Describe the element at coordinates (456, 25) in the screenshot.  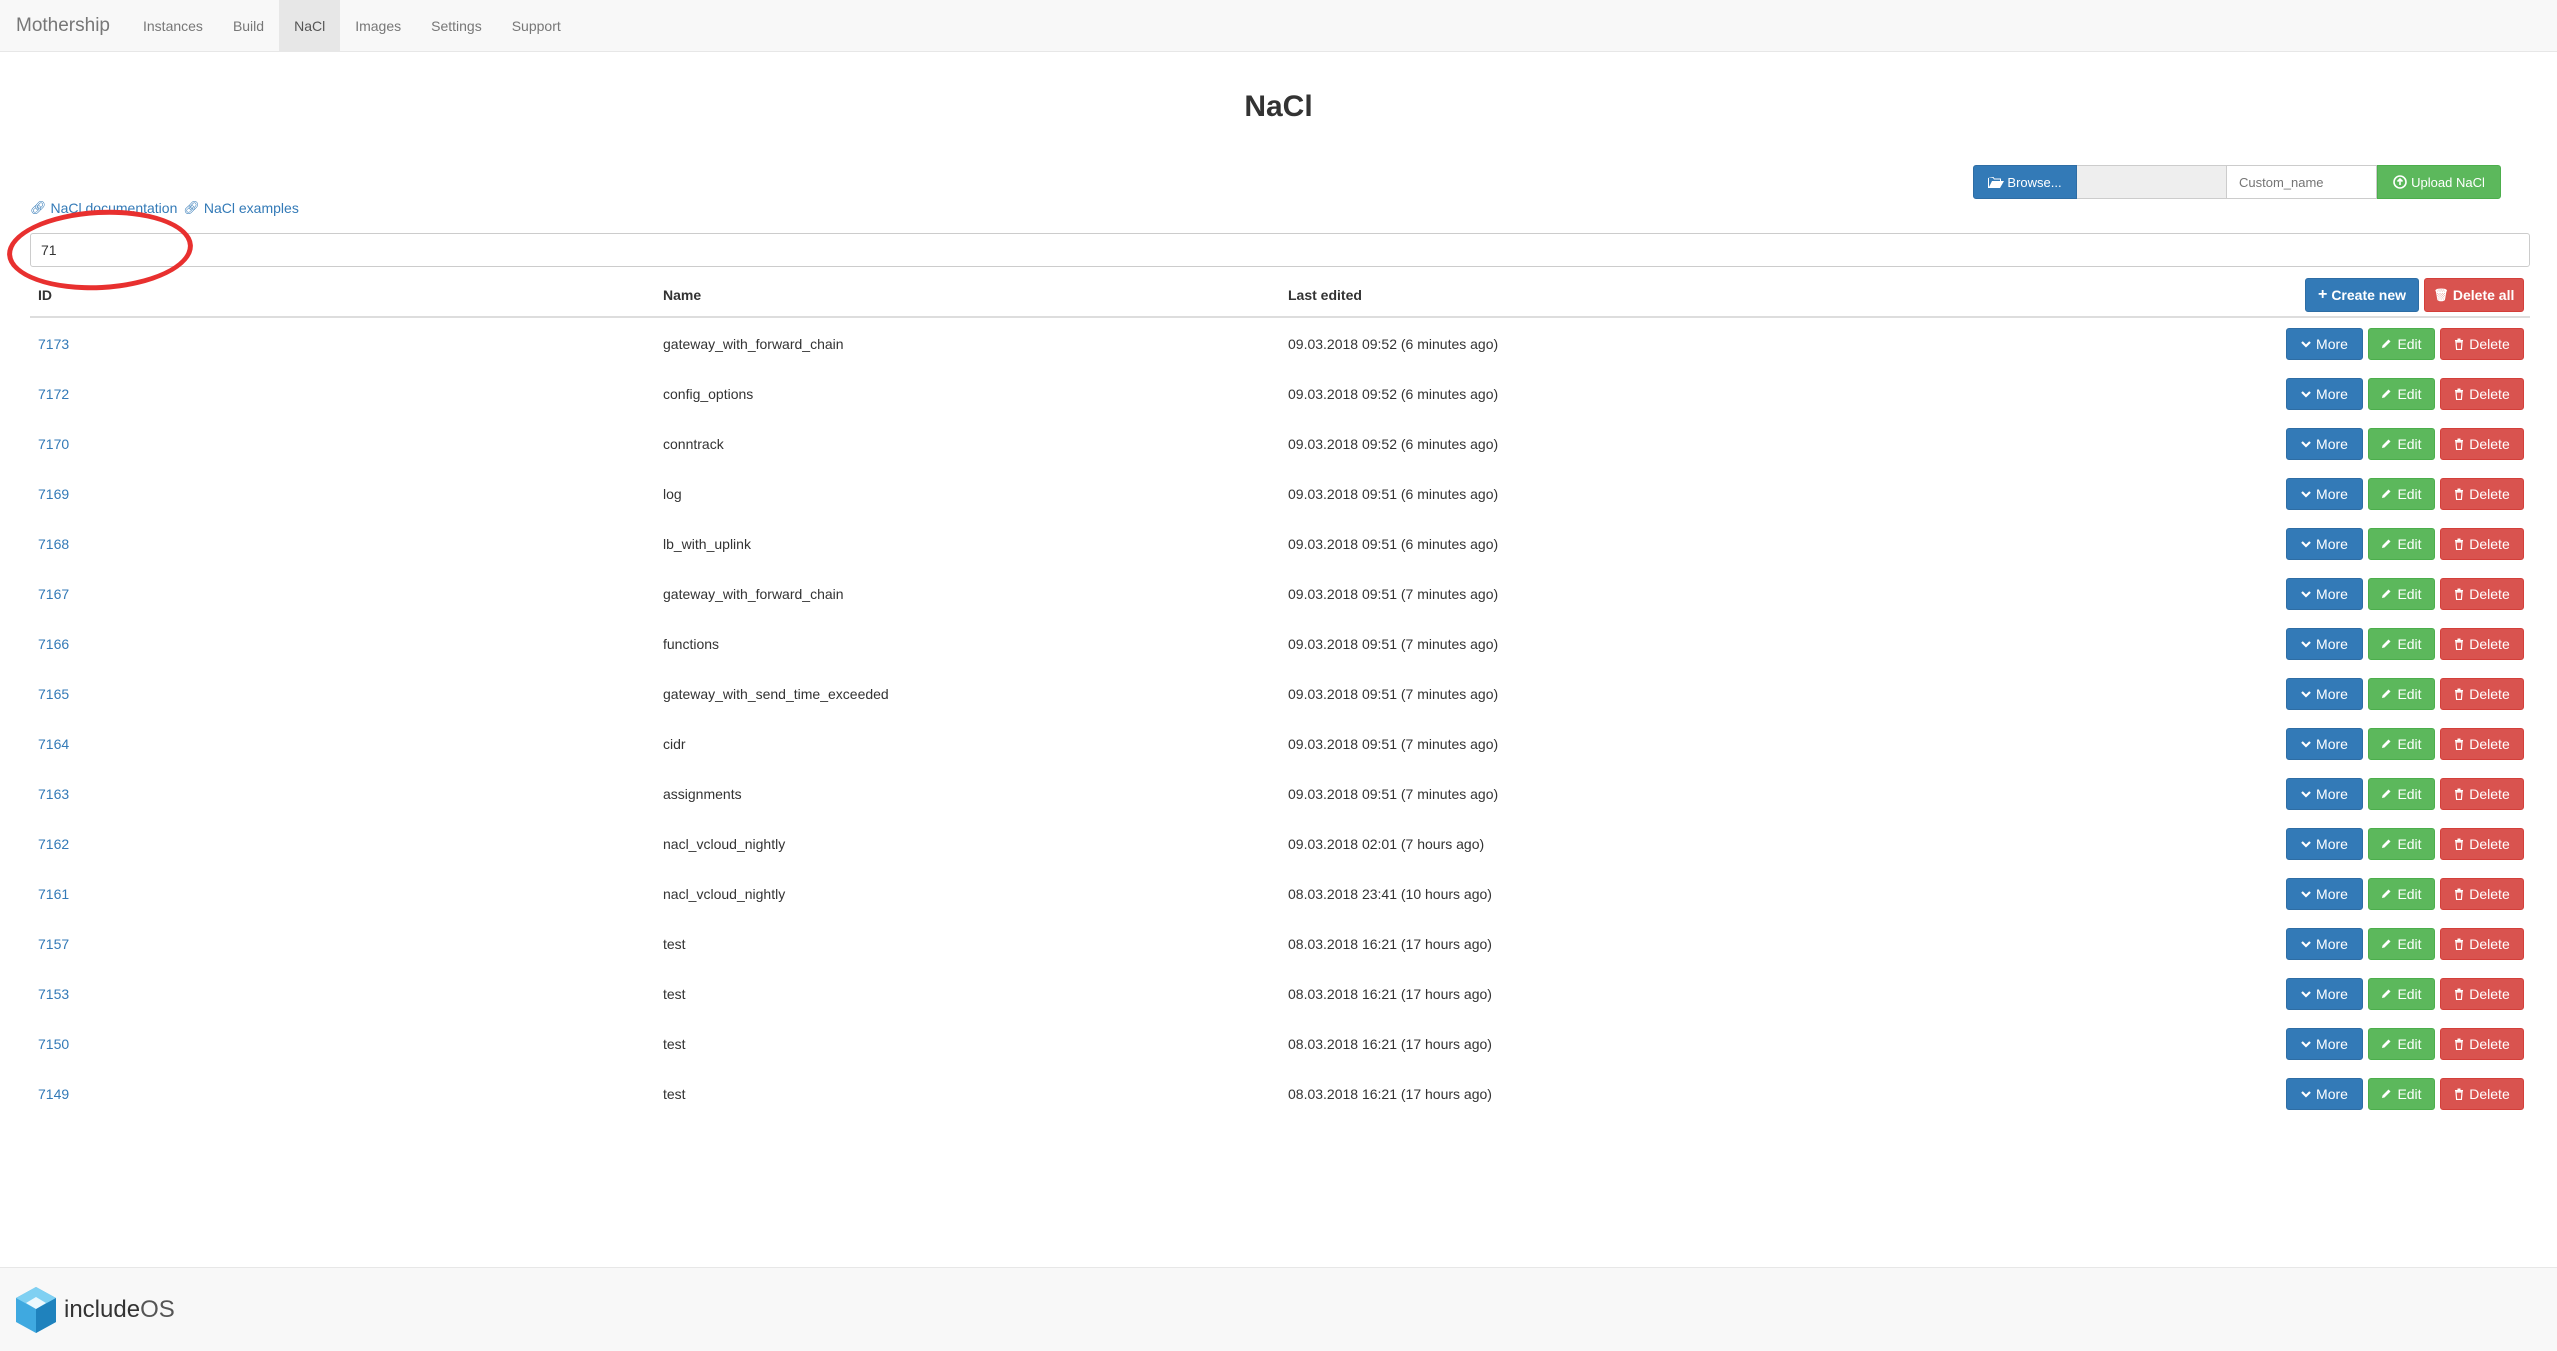
I see `nav-settings: Settings` at that location.